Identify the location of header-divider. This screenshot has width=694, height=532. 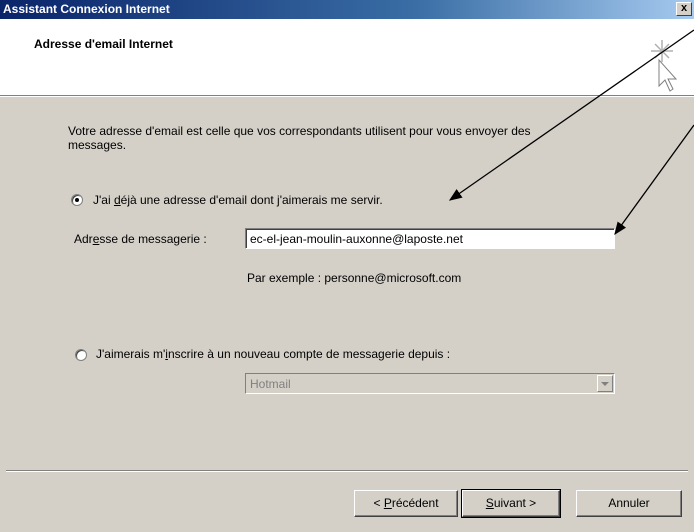
(347, 96).